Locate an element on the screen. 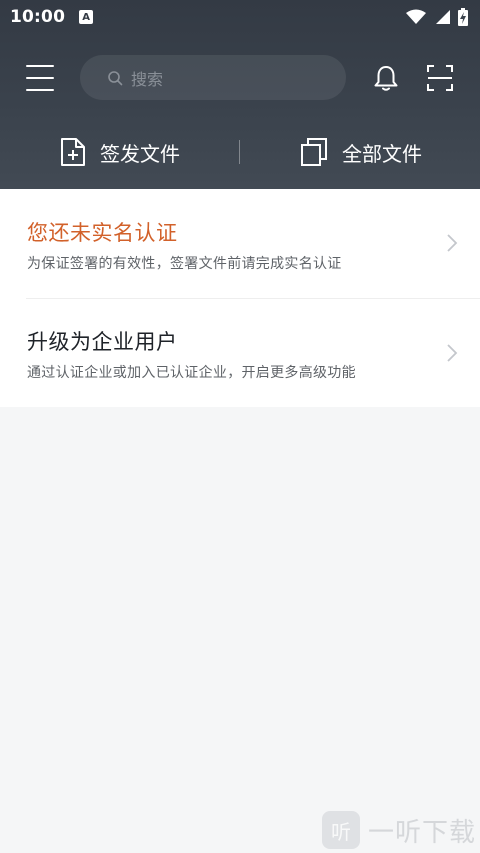 The width and height of the screenshot is (480, 853). menu-icon is located at coordinates (40, 78).